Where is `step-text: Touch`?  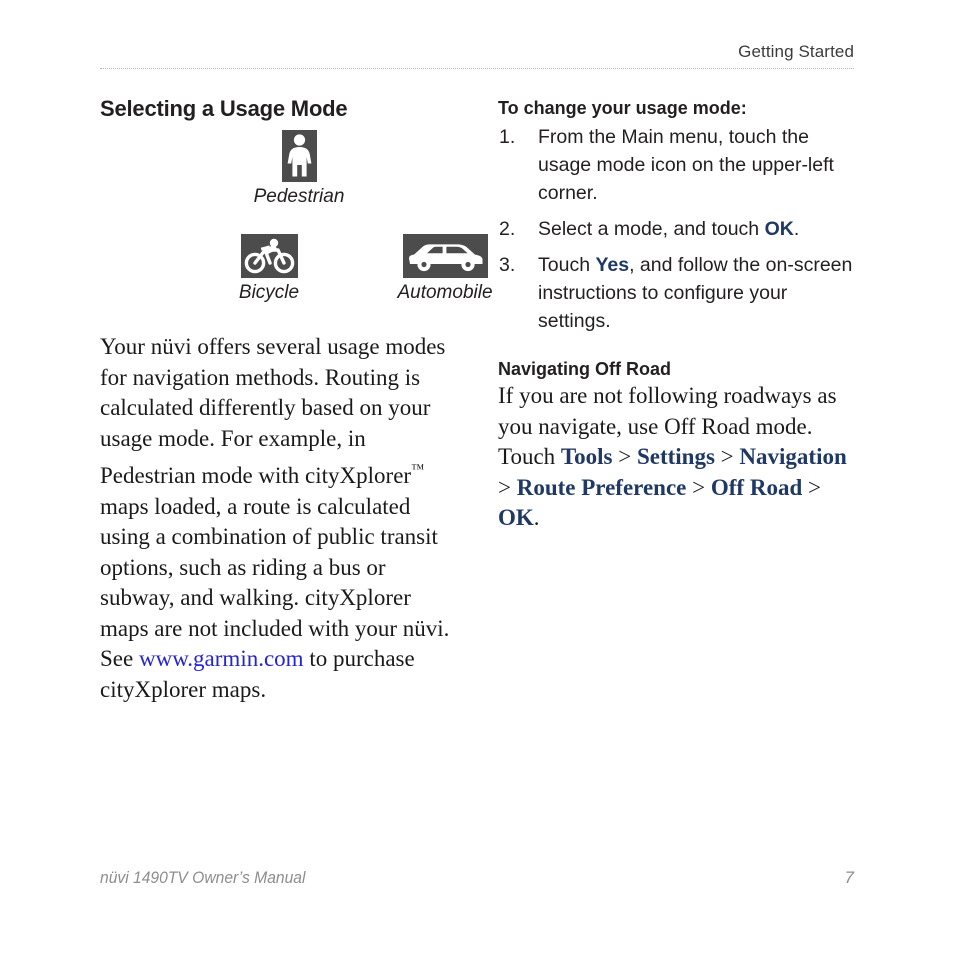 step-text: Touch is located at coordinates (567, 265).